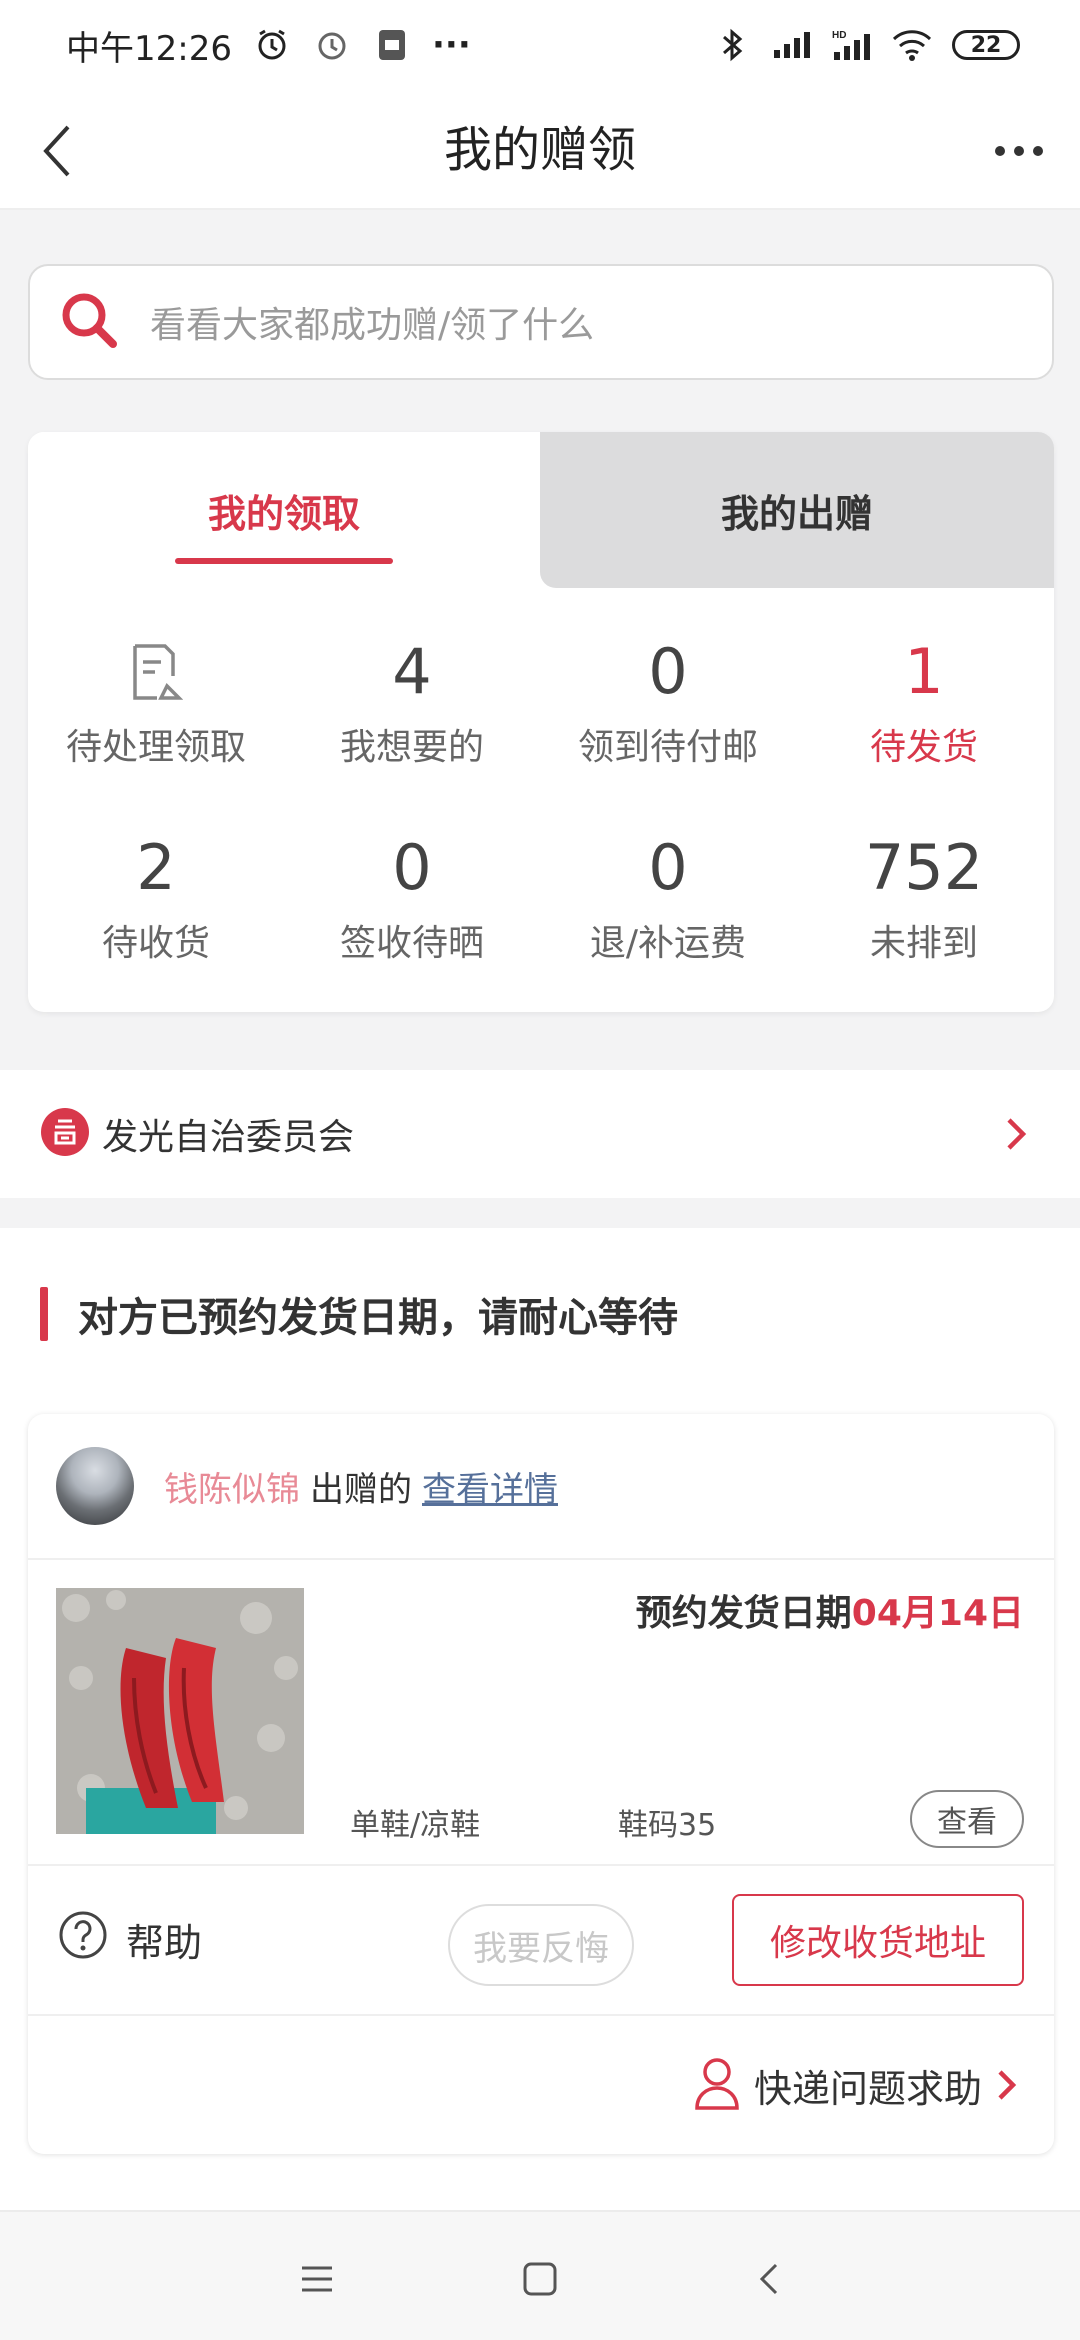 Image resolution: width=1080 pixels, height=2340 pixels. What do you see at coordinates (732, 45) in the screenshot?
I see `bluetooth-icon` at bounding box center [732, 45].